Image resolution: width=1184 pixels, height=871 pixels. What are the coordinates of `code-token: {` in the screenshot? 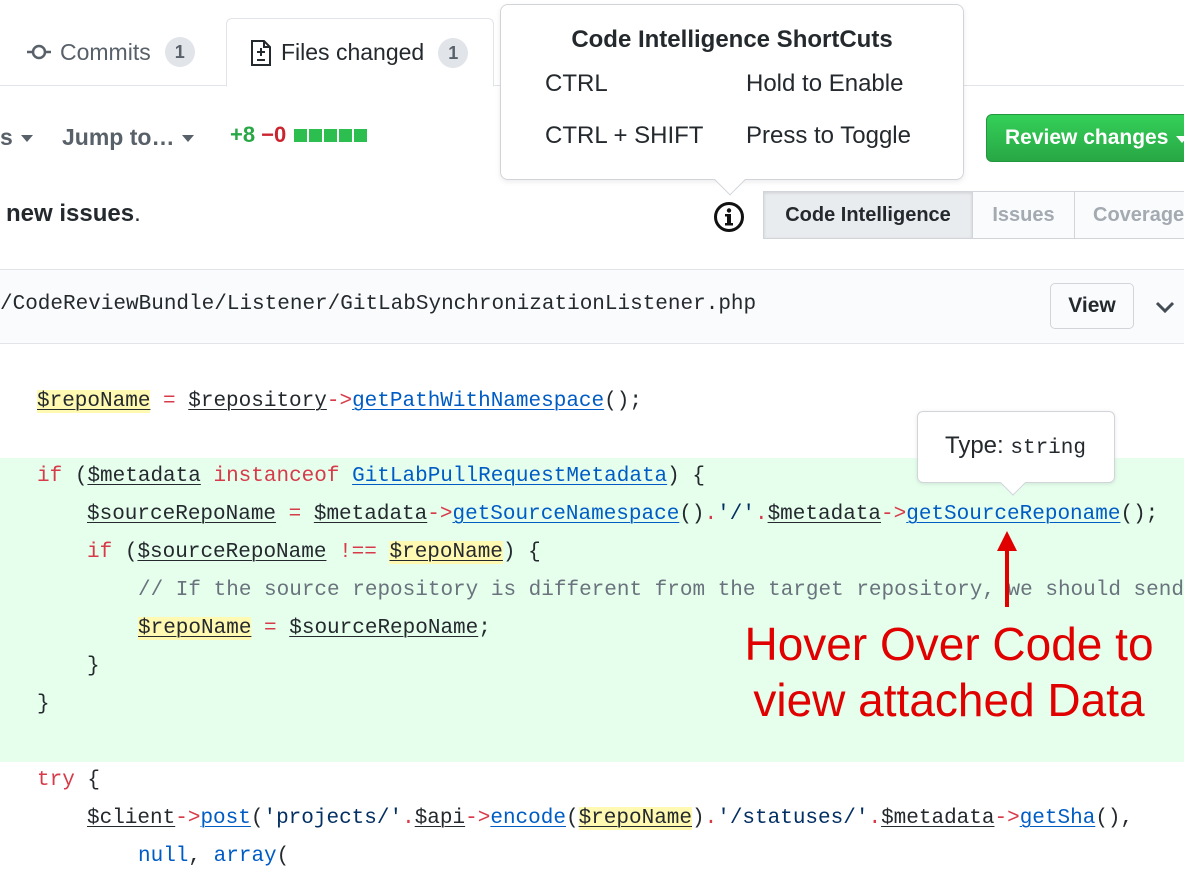 It's located at (87, 780).